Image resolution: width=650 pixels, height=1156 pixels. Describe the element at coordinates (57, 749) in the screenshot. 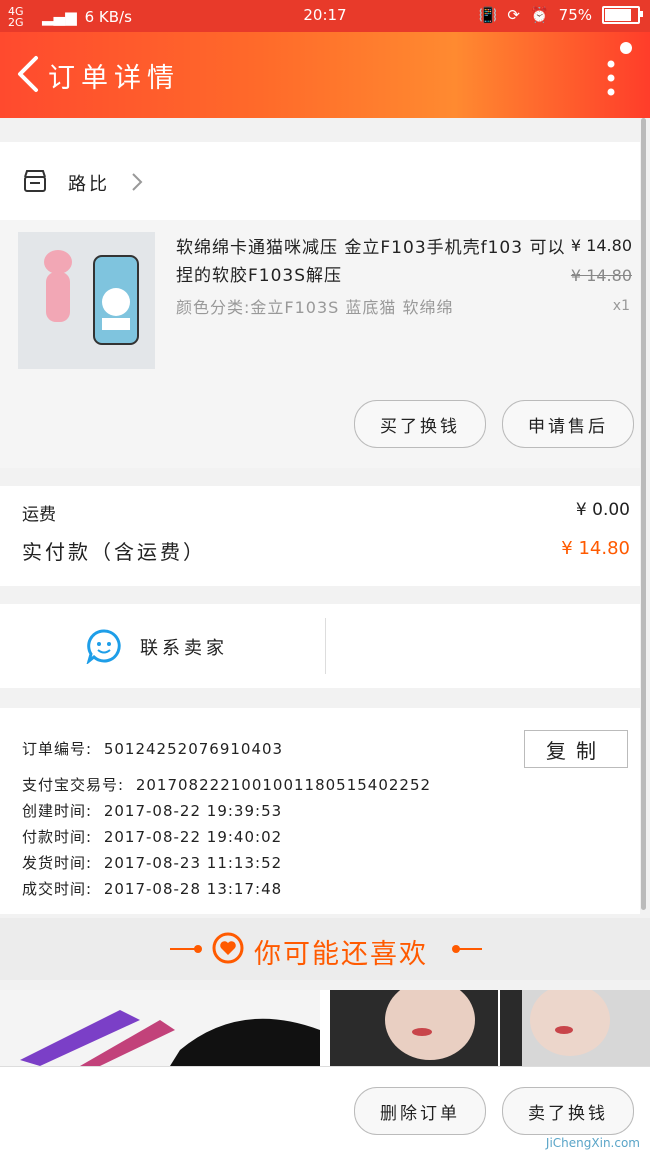

I see `order-number-label: 订单编号:` at that location.